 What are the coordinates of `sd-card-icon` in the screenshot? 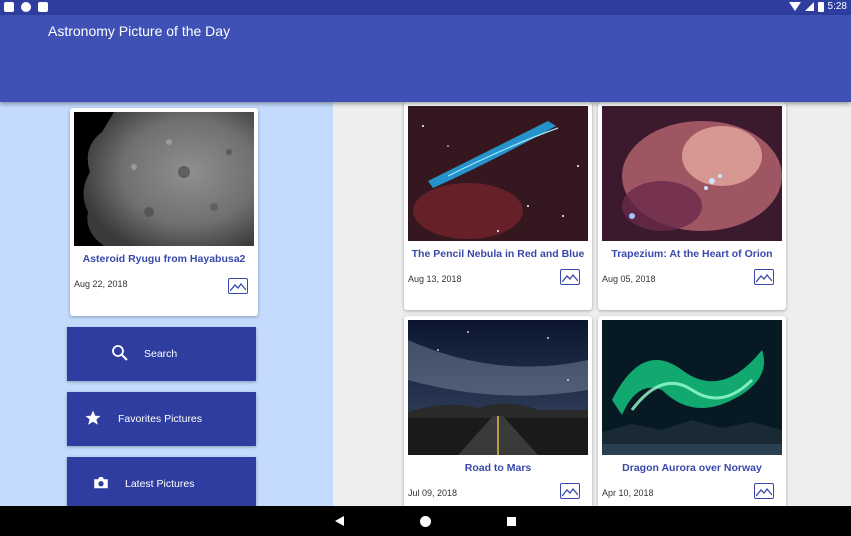 It's located at (43, 7).